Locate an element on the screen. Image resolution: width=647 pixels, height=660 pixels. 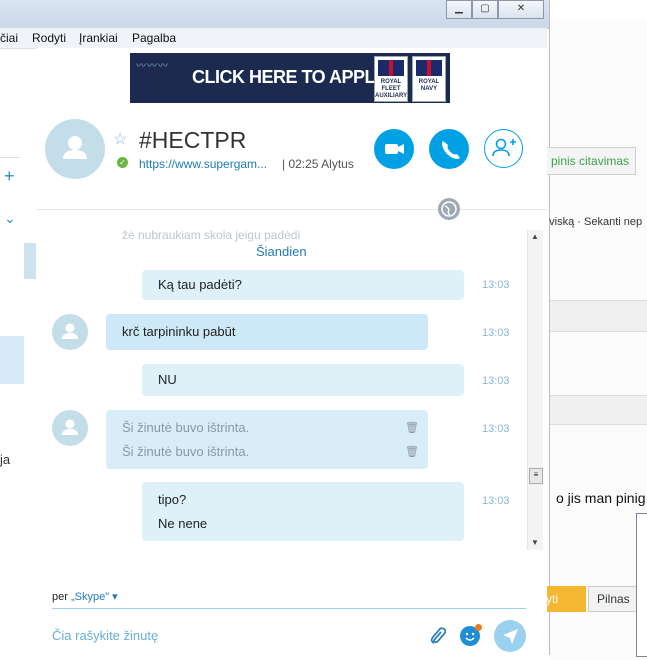
background-message: o jis man pinig is located at coordinates (601, 498).